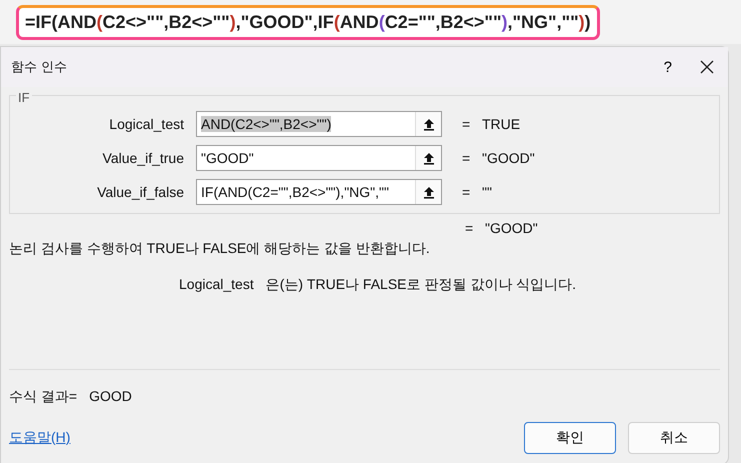 The width and height of the screenshot is (741, 463). Describe the element at coordinates (707, 67) in the screenshot. I see `close-icon` at that location.